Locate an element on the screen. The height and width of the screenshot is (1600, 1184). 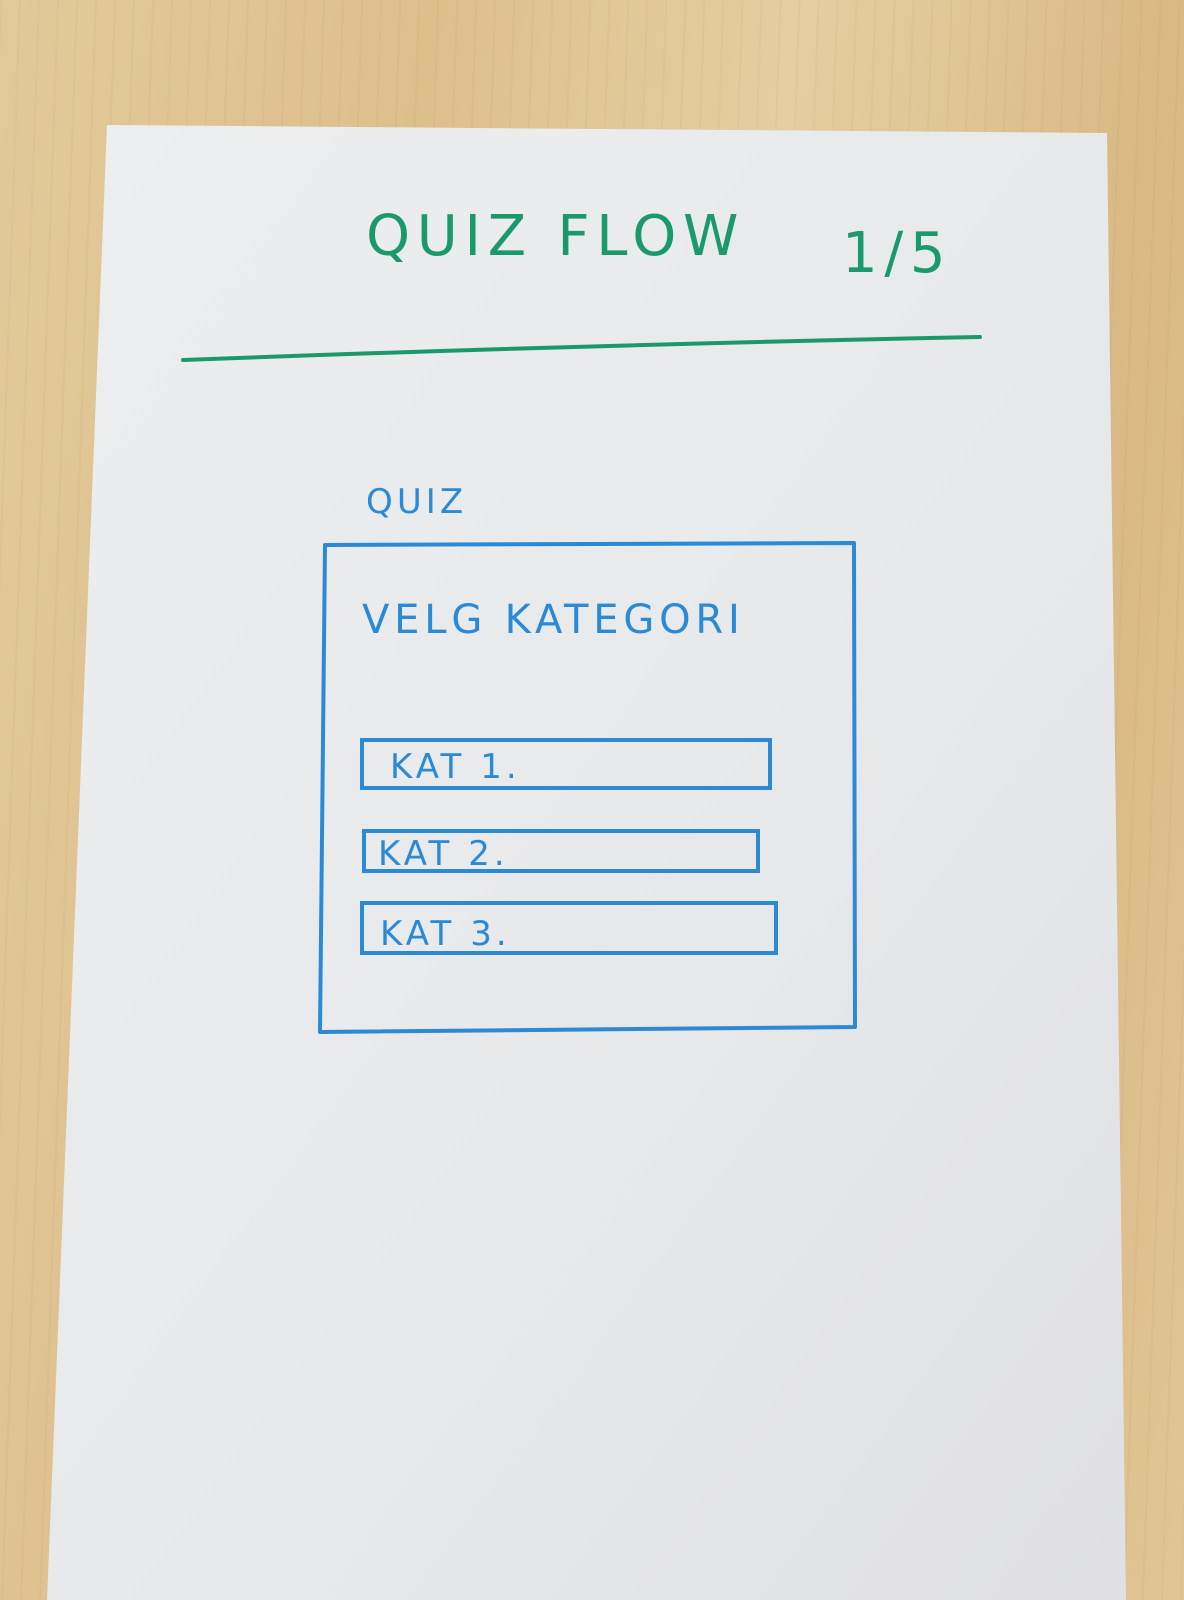
screen-heading: VELG KATEGORI is located at coordinates (553, 620).